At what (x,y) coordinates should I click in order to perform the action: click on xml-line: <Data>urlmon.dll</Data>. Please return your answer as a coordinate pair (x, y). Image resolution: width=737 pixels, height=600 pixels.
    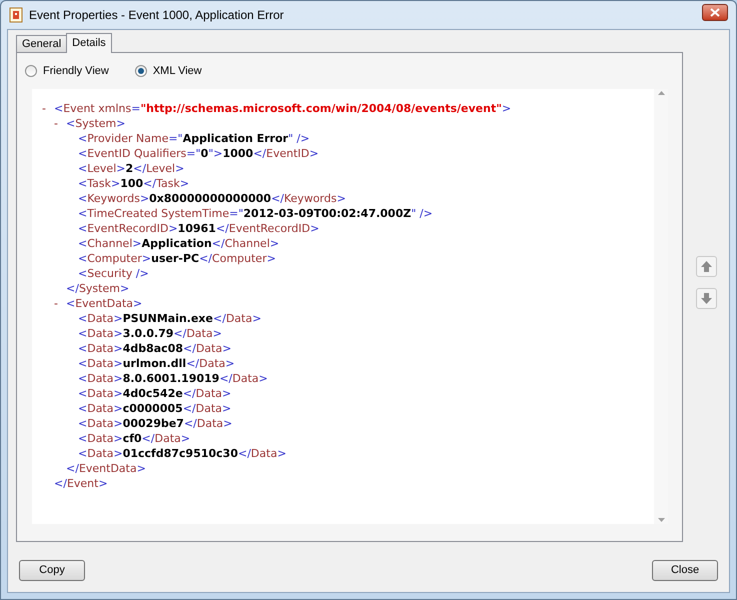
    Looking at the image, I should click on (156, 363).